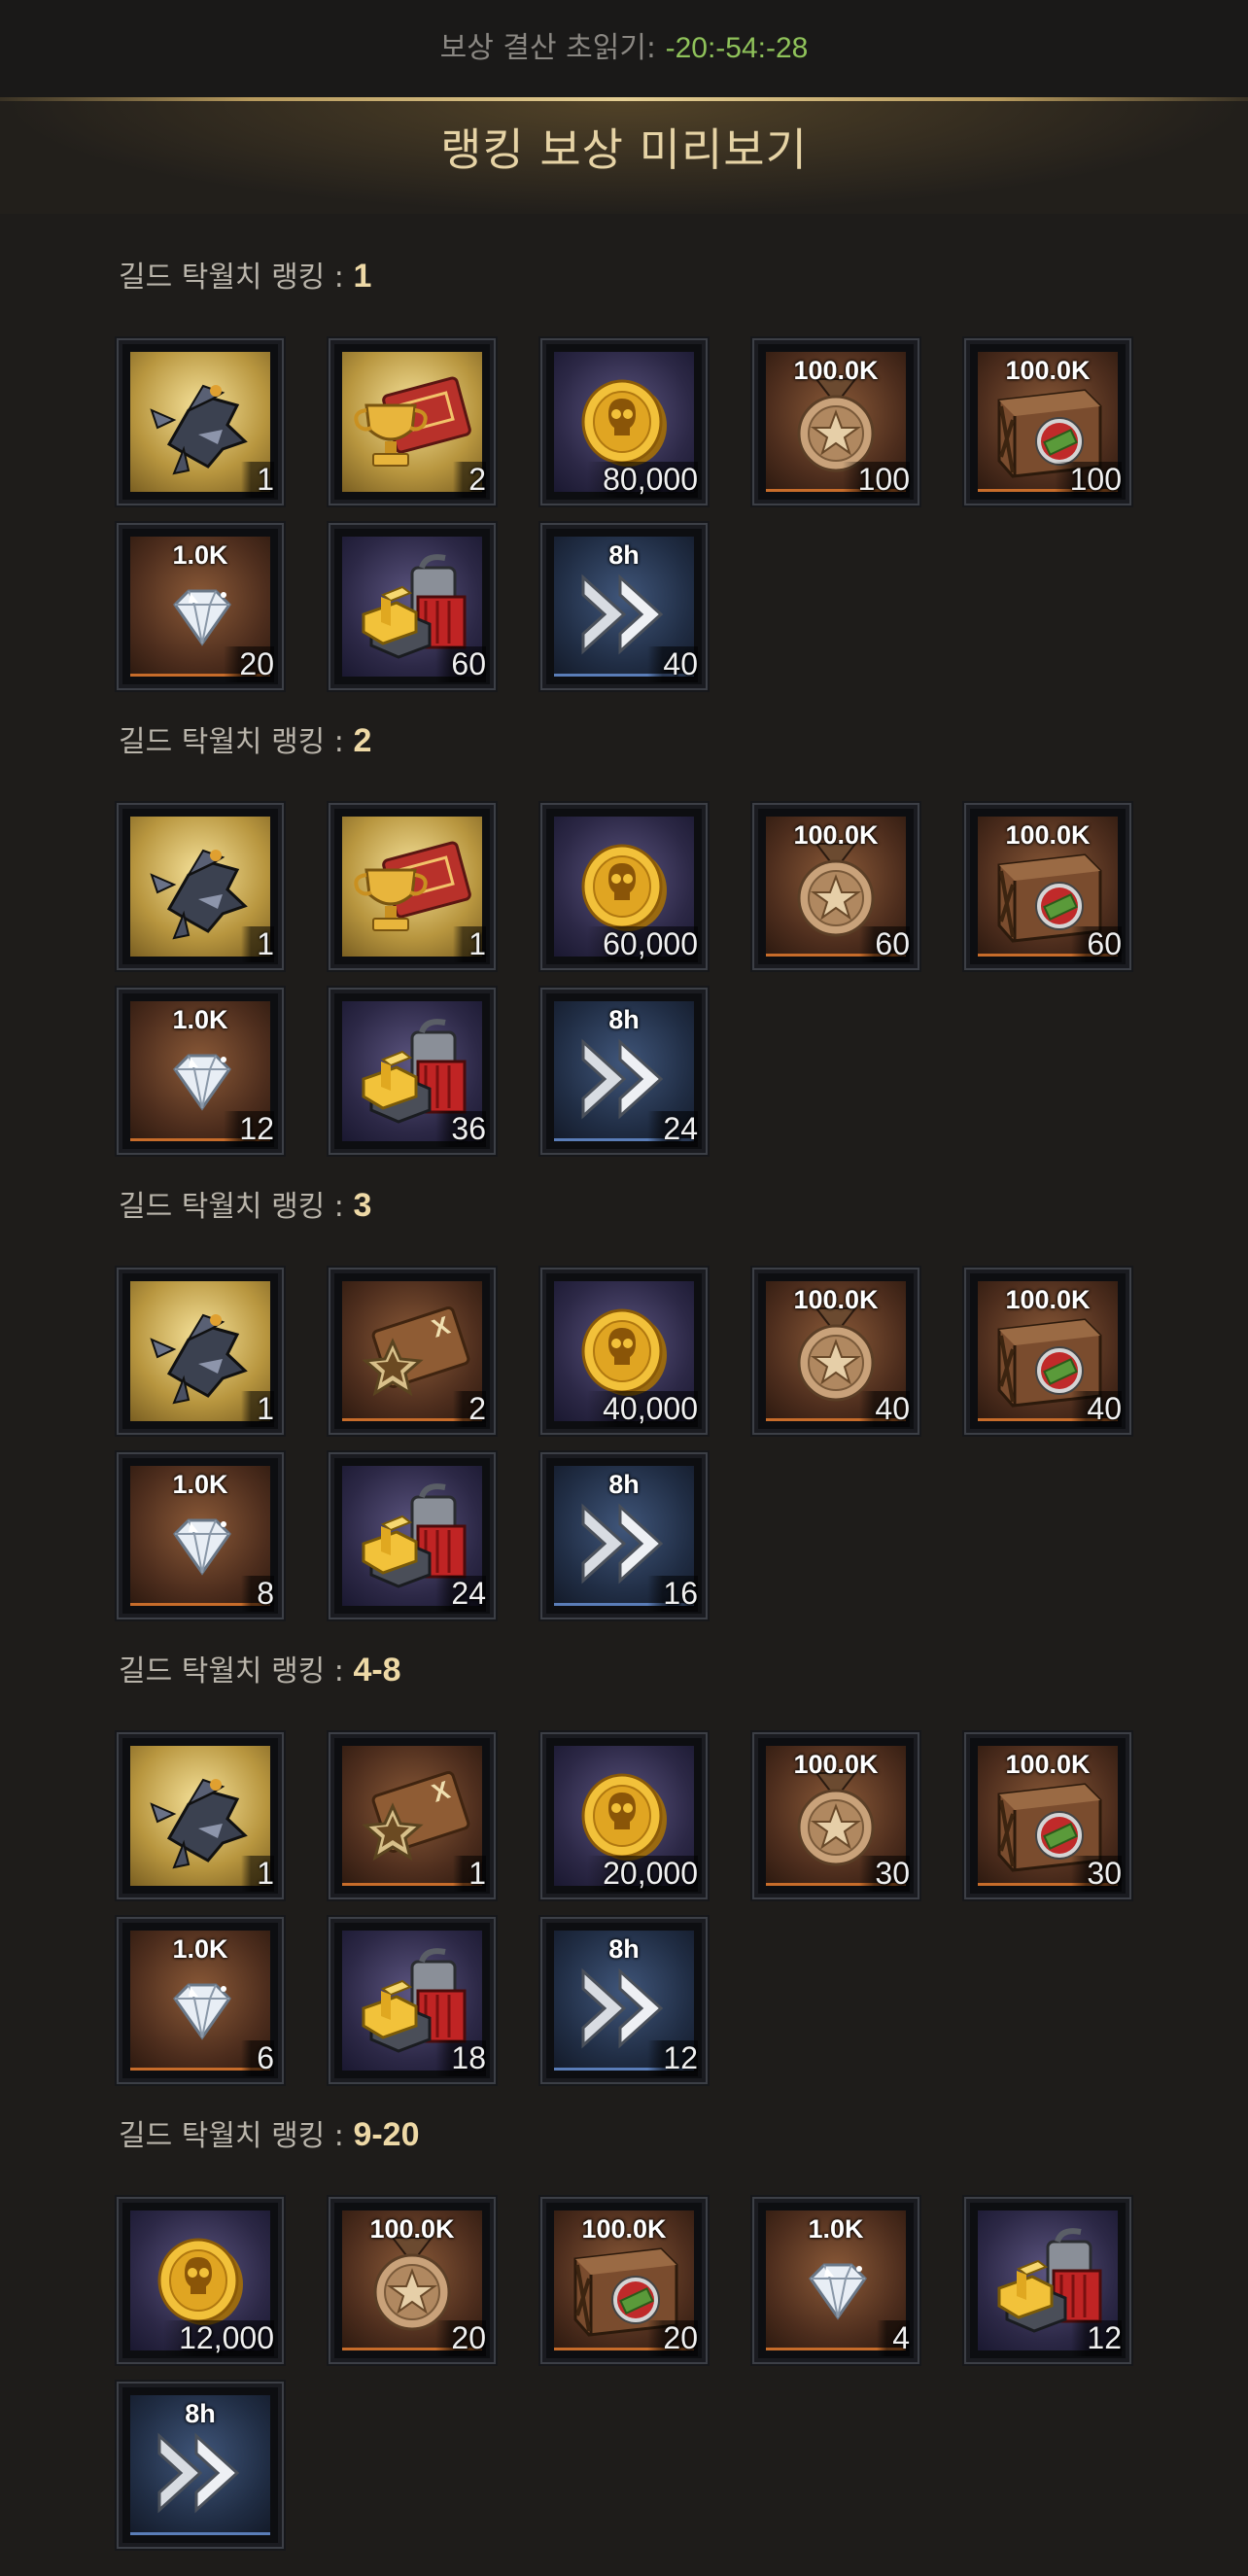 This screenshot has height=2576, width=1248. Describe the element at coordinates (624, 1815) in the screenshot. I see `reward-item: 20,000` at that location.